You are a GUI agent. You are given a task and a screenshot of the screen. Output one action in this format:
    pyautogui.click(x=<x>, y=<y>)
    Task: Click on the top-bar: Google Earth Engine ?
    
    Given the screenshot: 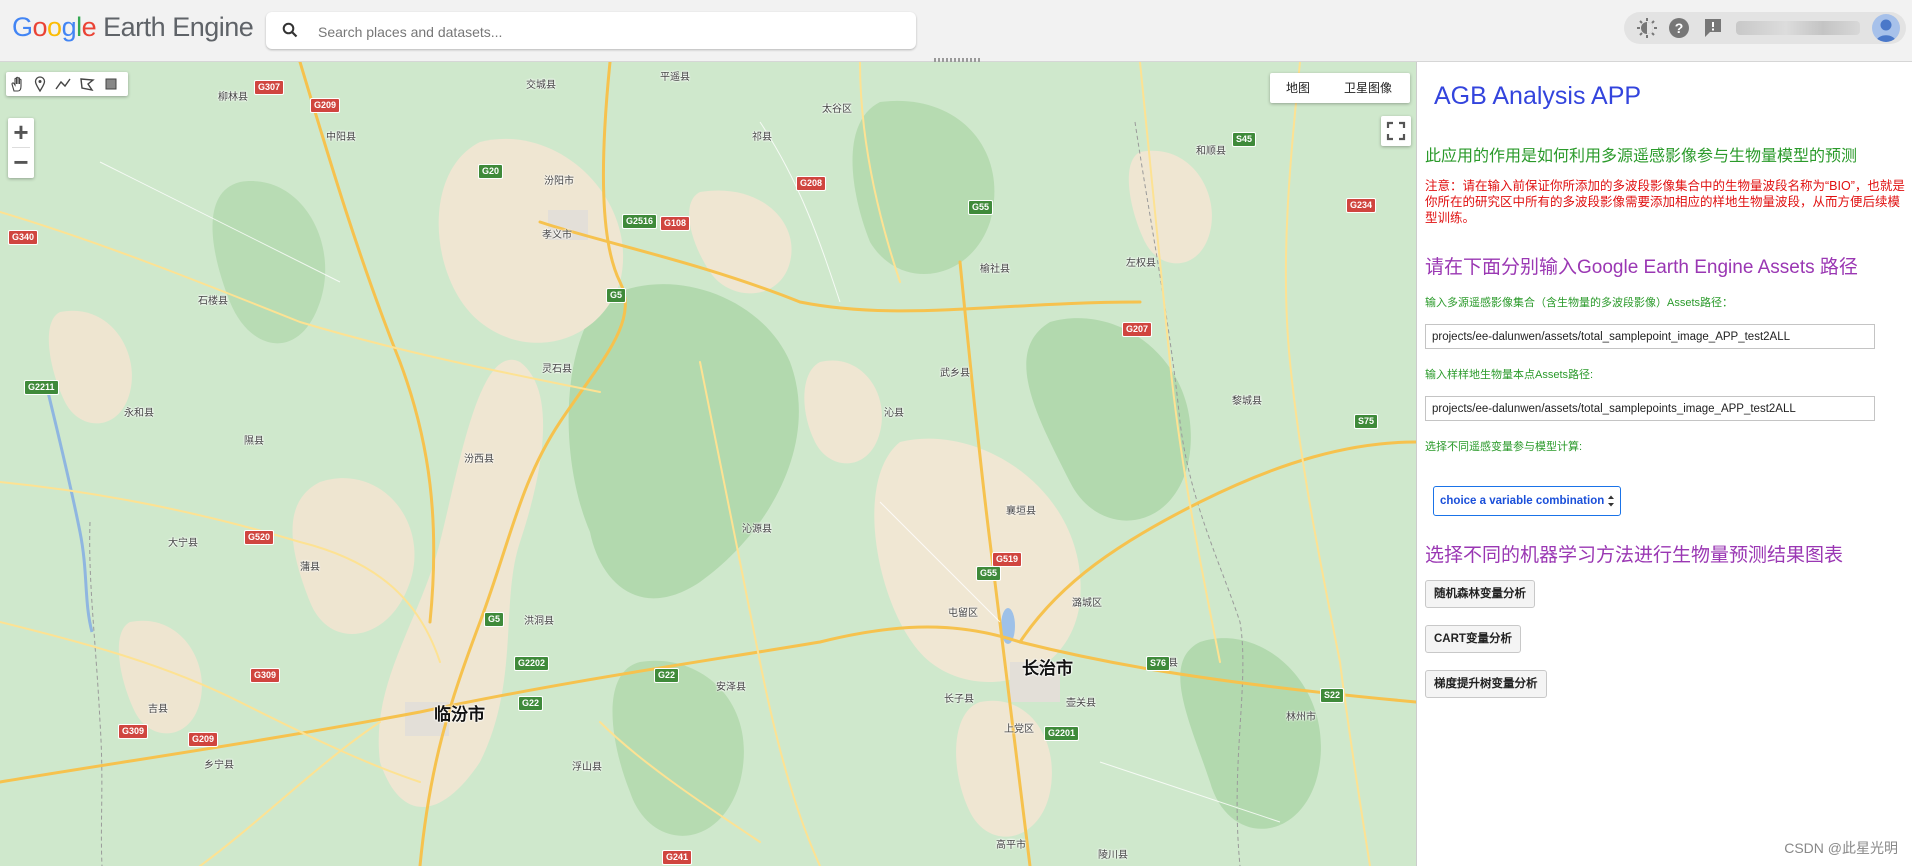 What is the action you would take?
    pyautogui.click(x=956, y=32)
    